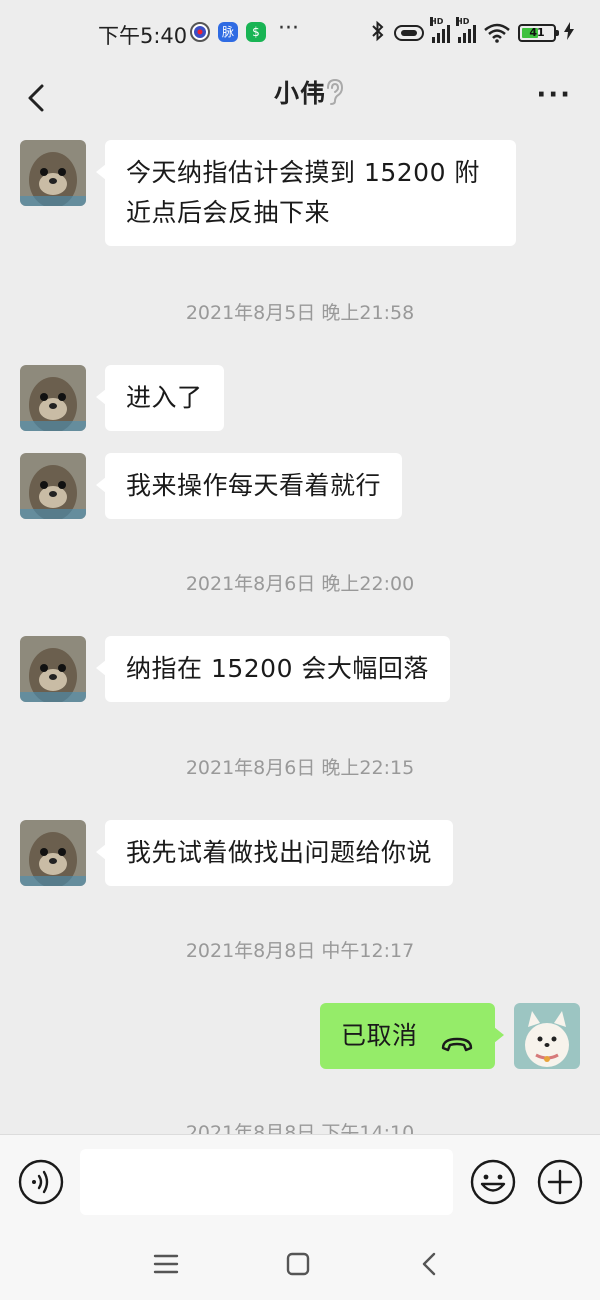  Describe the element at coordinates (303, 172) in the screenshot. I see `message-text-line: 今天纳指估计会摸到 15200 附` at that location.